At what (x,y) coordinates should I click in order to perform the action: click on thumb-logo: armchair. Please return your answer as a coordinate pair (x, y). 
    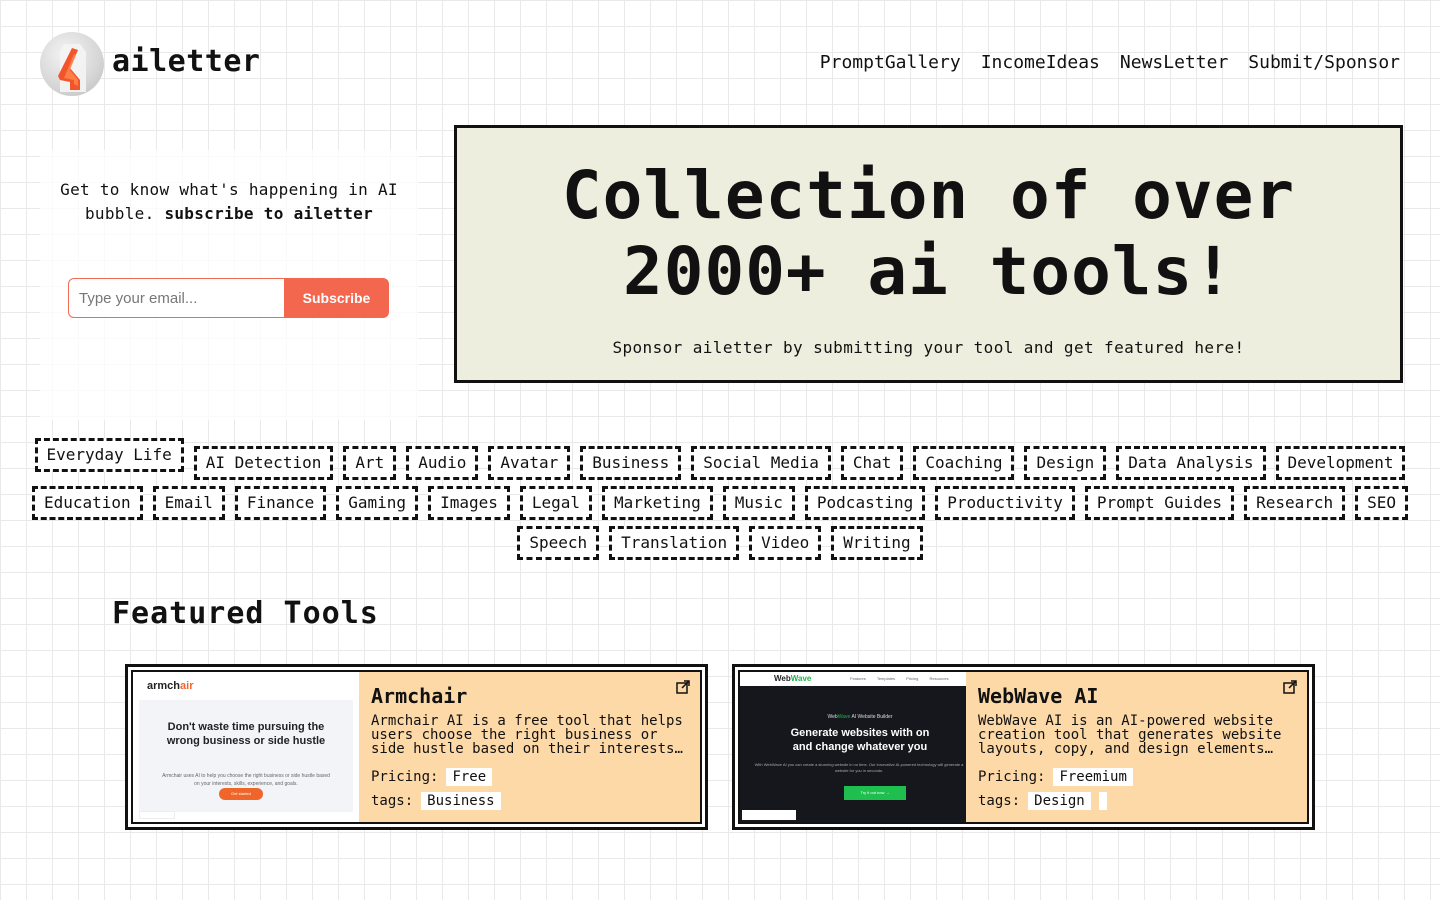
    Looking at the image, I should click on (170, 686).